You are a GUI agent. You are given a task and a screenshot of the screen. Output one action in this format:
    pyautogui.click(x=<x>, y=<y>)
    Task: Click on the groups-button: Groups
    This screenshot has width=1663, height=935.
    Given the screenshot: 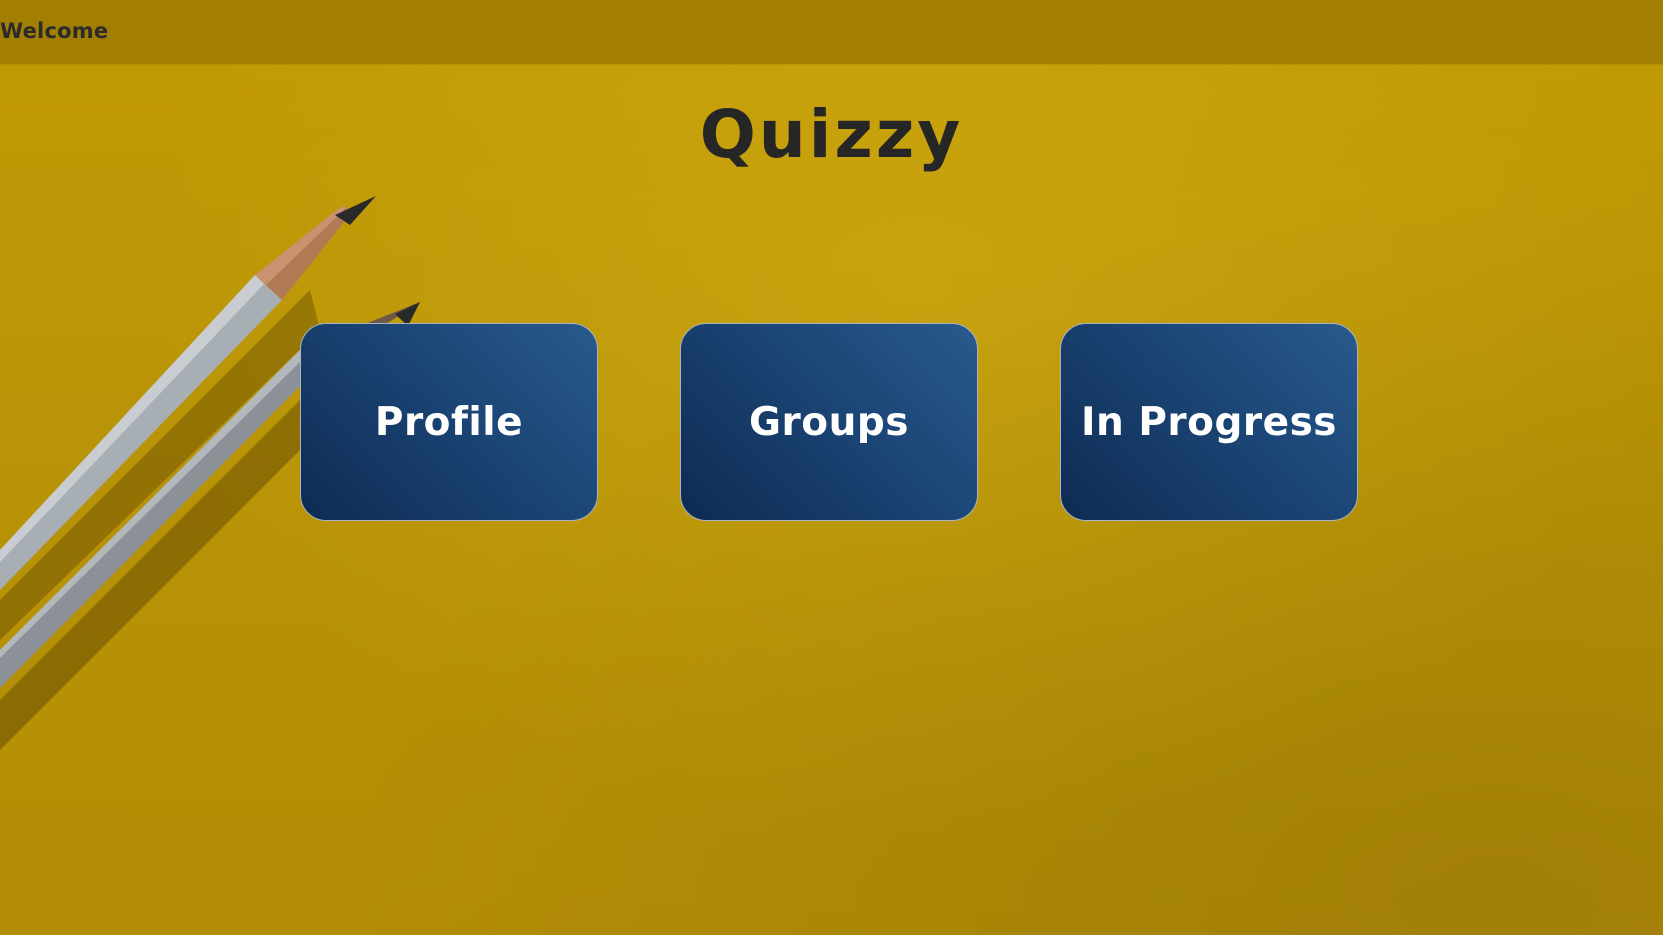 What is the action you would take?
    pyautogui.click(x=829, y=422)
    